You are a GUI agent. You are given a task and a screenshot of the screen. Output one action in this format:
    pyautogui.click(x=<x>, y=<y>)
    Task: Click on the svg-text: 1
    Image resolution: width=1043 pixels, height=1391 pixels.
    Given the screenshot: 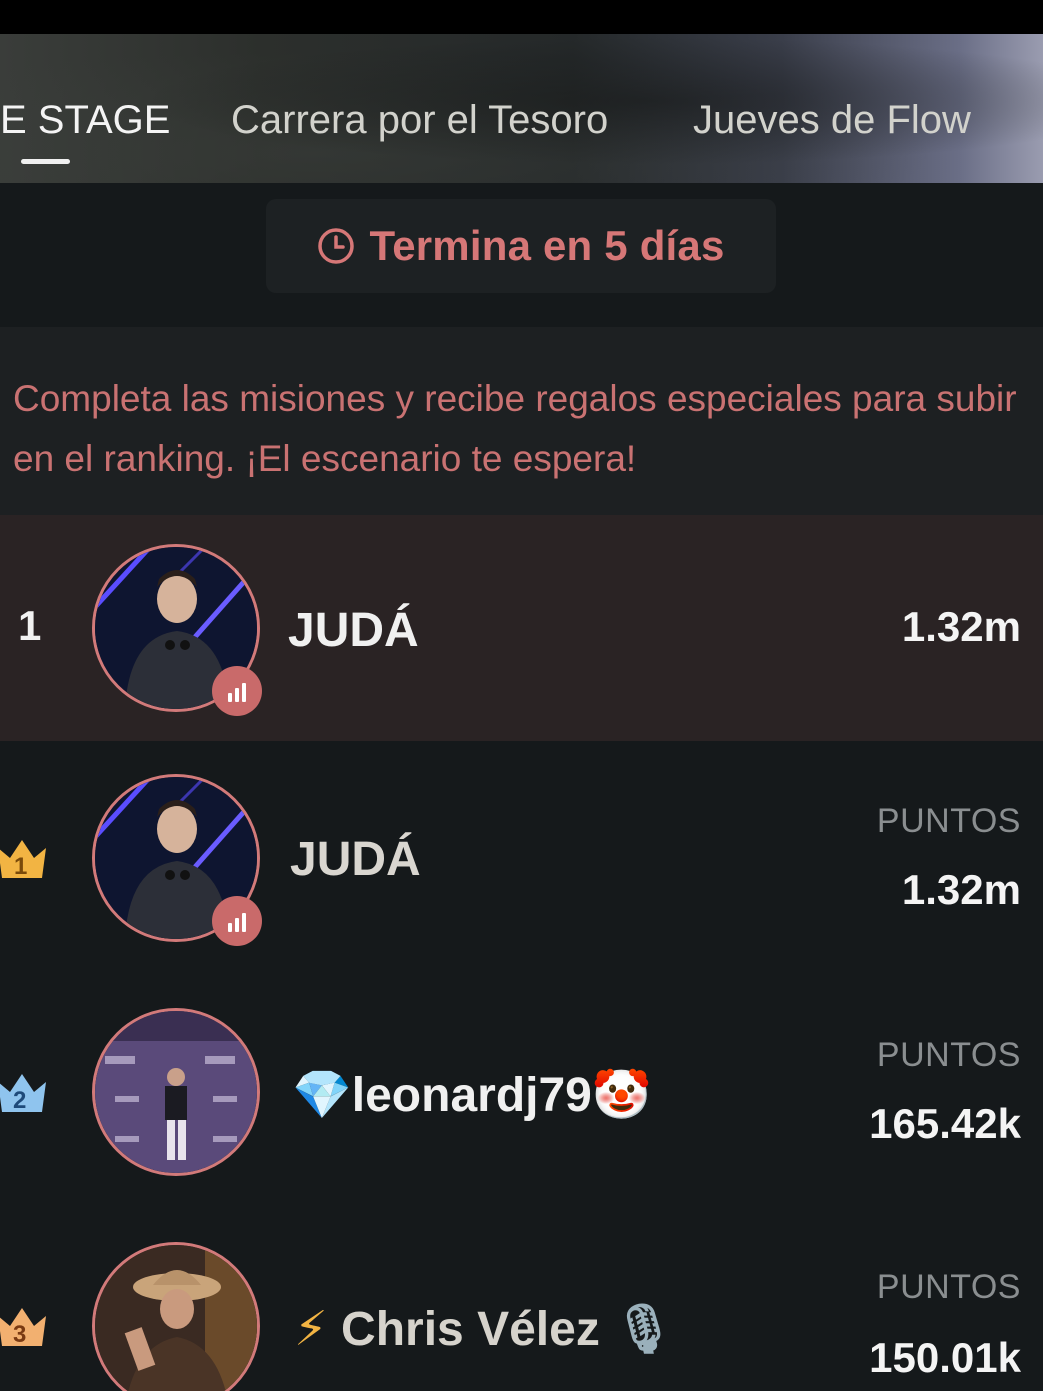 What is the action you would take?
    pyautogui.click(x=20, y=866)
    